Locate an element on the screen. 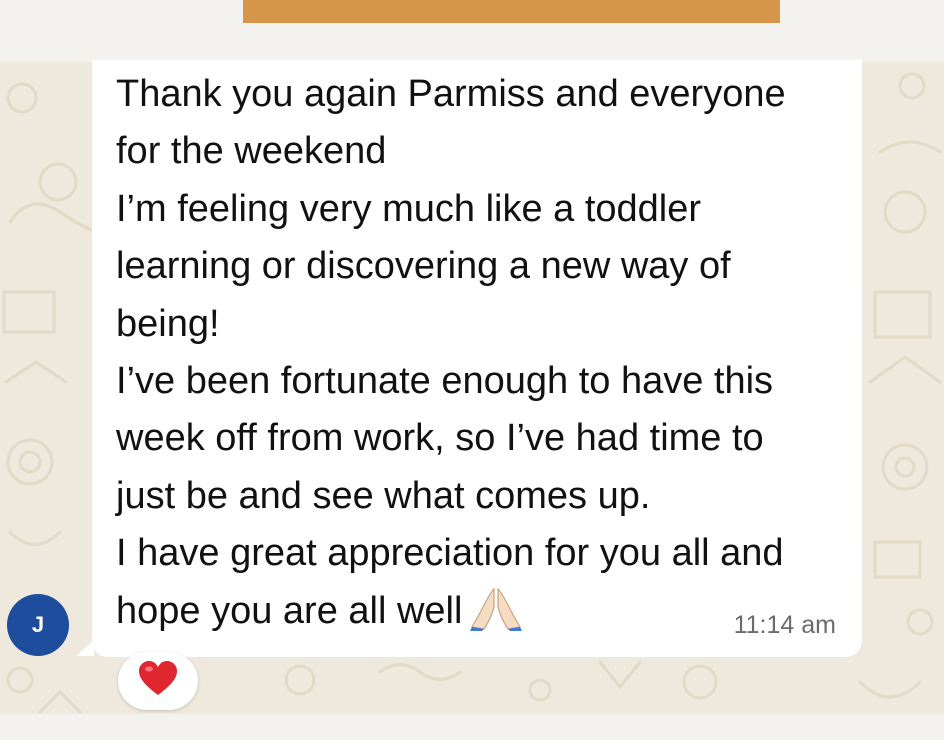 This screenshot has height=740, width=944. message-line: just be and see what comes up. is located at coordinates (383, 495).